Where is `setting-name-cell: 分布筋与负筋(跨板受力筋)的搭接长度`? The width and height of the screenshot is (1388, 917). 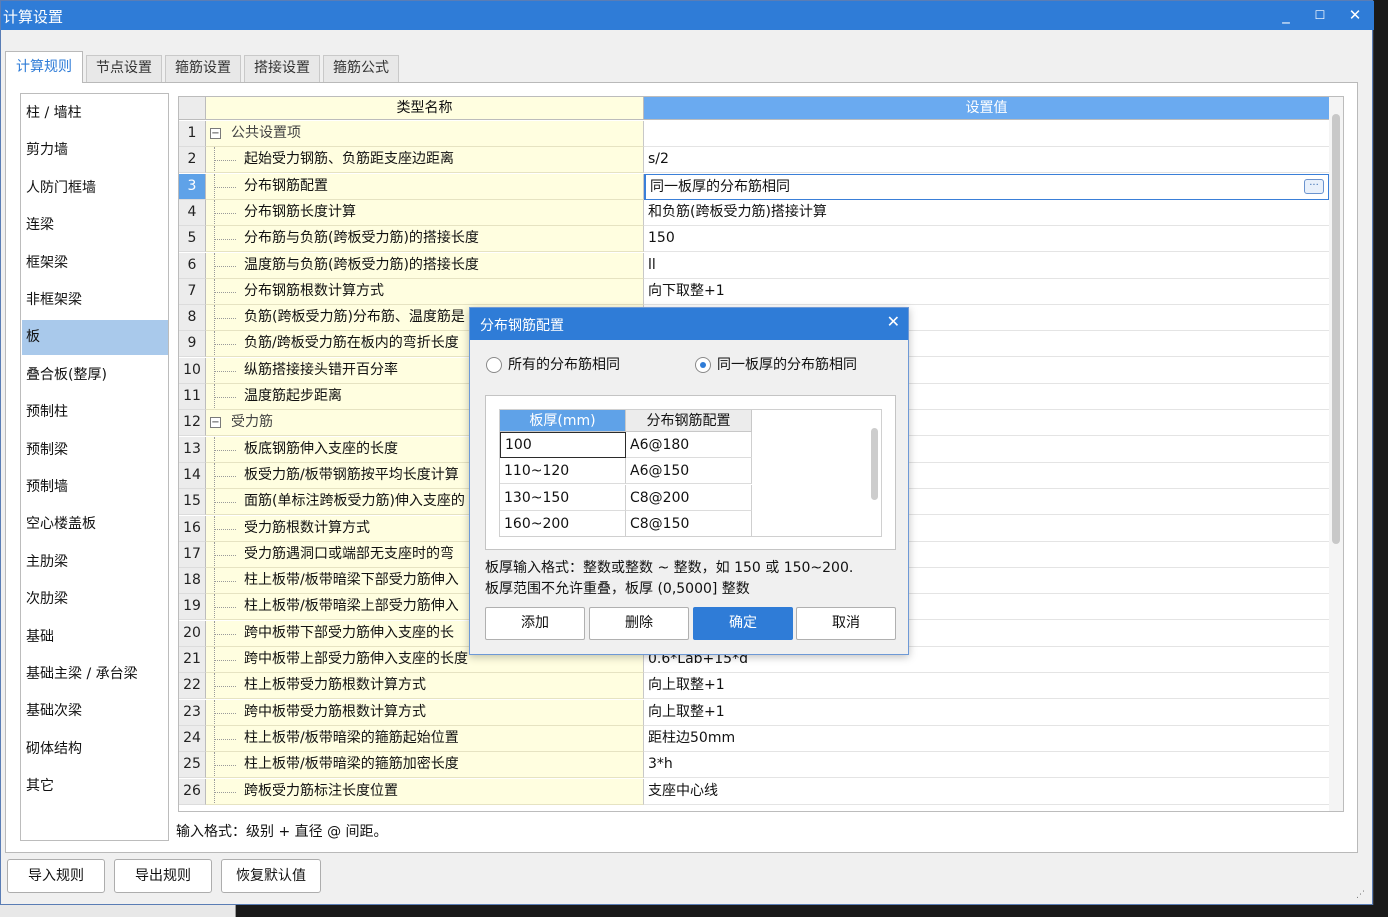
setting-name-cell: 分布筋与负筋(跨板受力筋)的搭接长度 is located at coordinates (425, 239).